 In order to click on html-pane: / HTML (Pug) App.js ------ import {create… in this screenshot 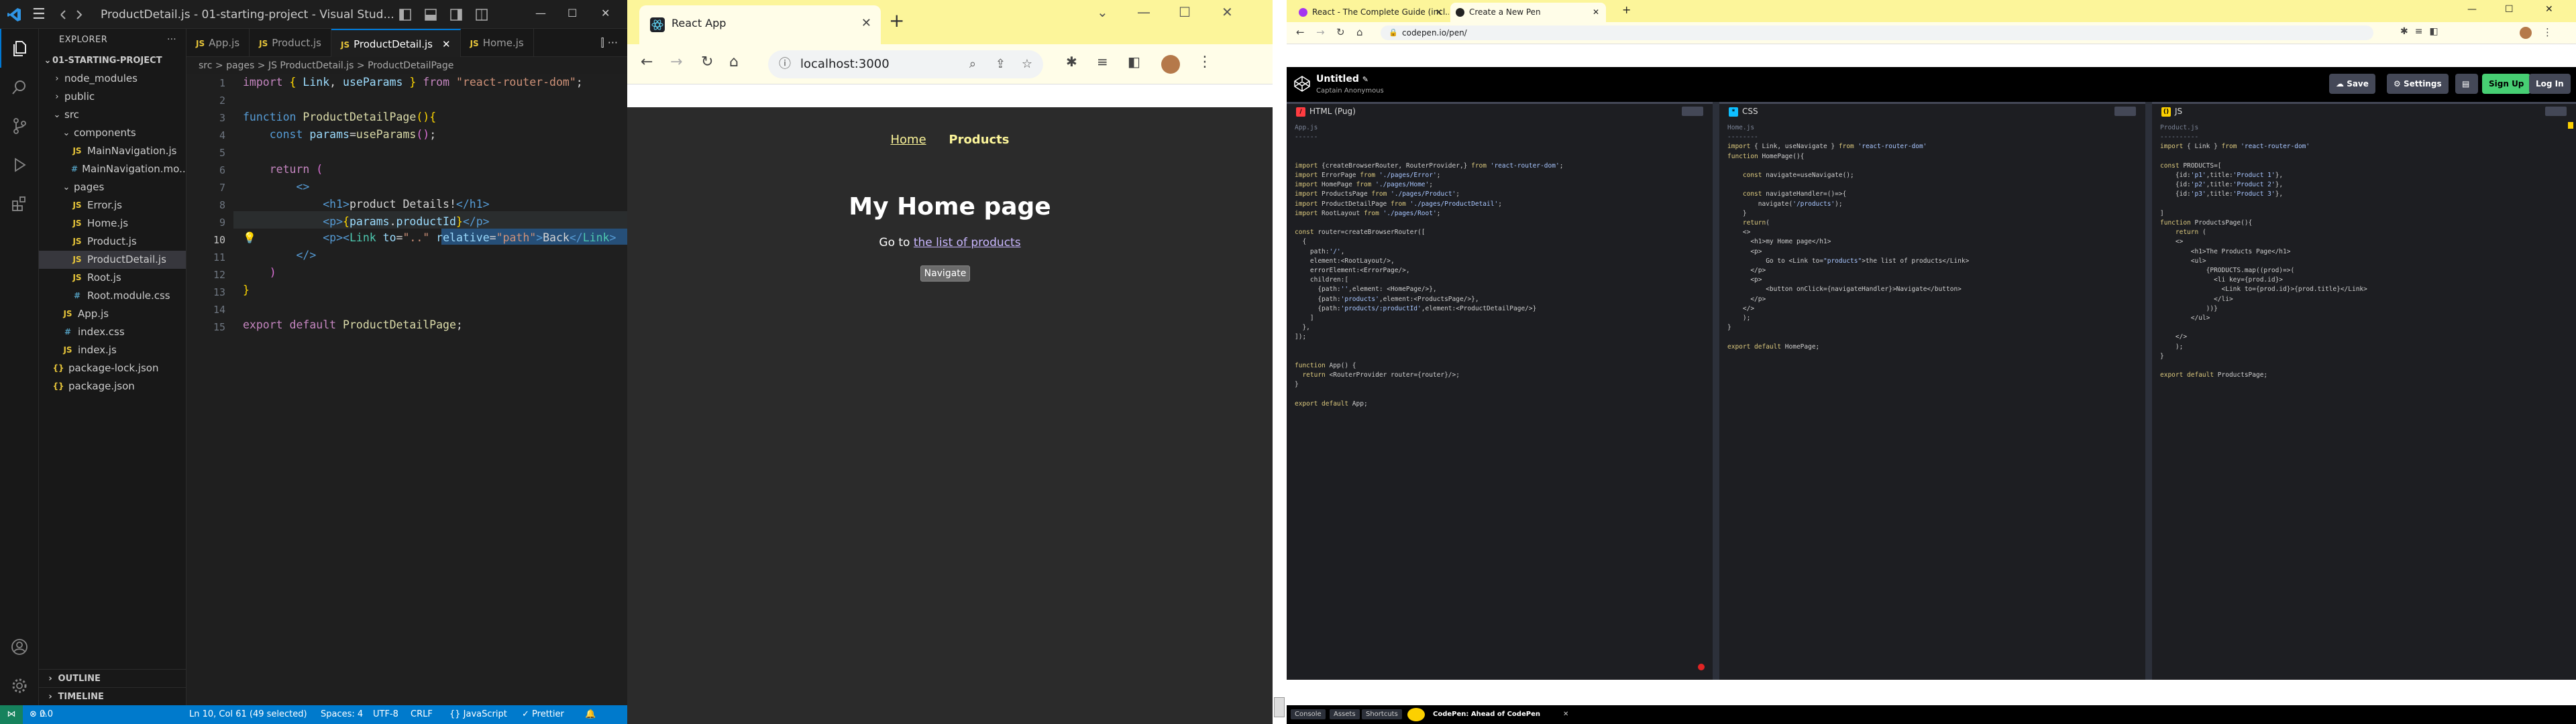, I will do `click(1503, 391)`.